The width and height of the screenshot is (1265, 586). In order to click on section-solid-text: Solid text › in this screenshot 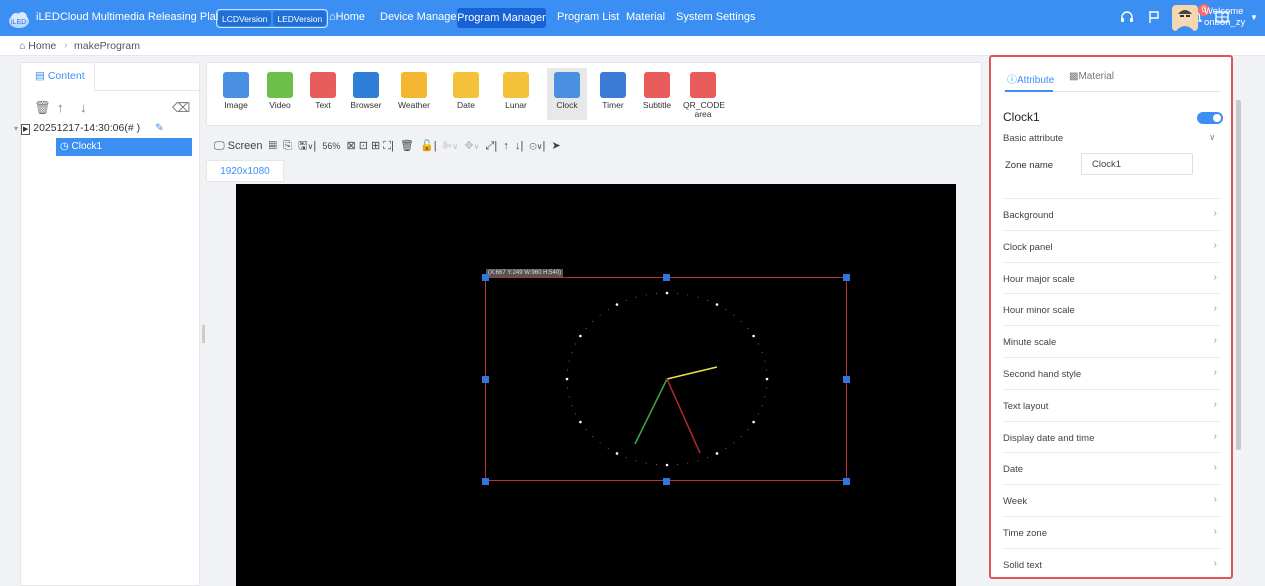, I will do `click(1112, 563)`.